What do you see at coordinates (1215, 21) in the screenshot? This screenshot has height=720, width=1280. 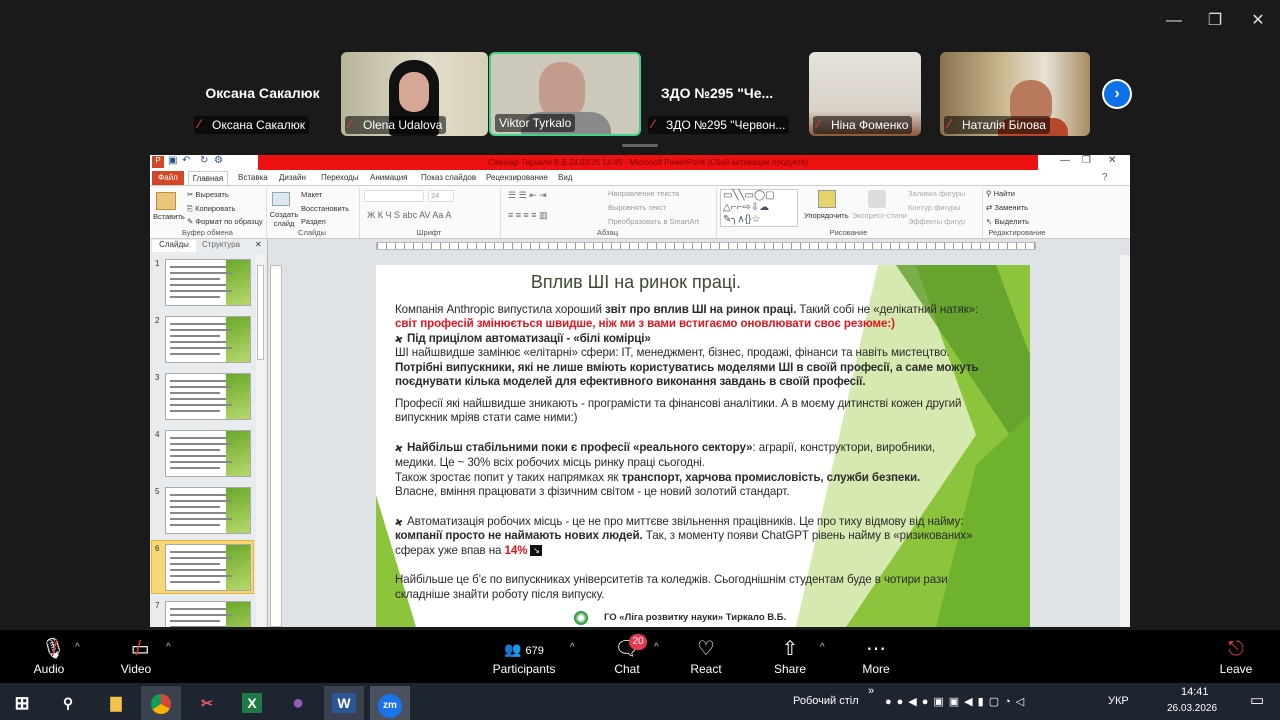 I see `restore-button: ❐` at bounding box center [1215, 21].